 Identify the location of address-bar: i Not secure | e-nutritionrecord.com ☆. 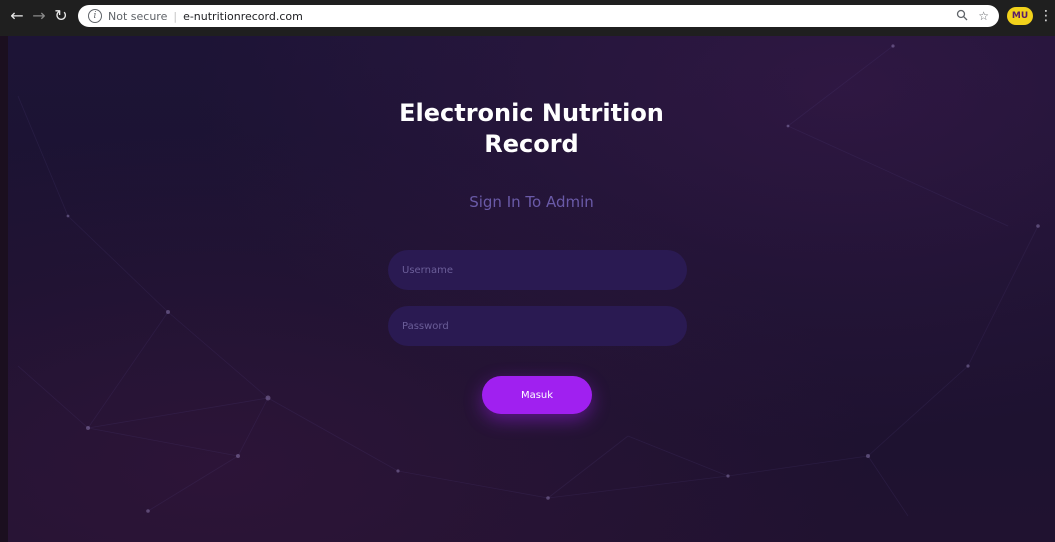
(538, 16).